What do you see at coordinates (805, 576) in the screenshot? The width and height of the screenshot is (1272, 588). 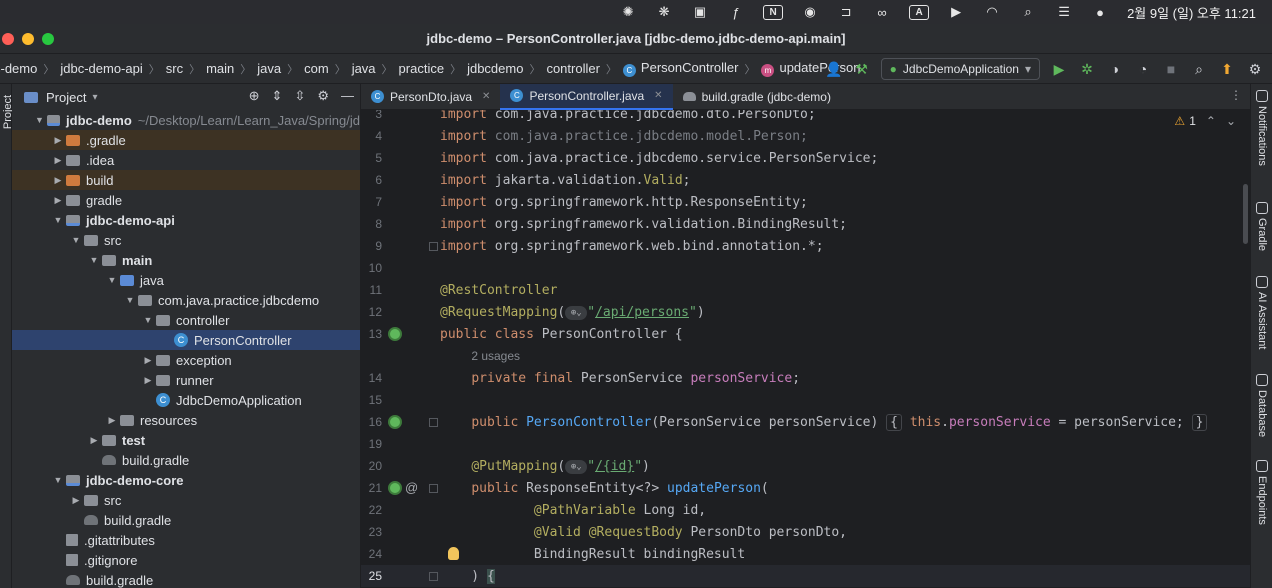 I see `code-line: 25 ) {` at bounding box center [805, 576].